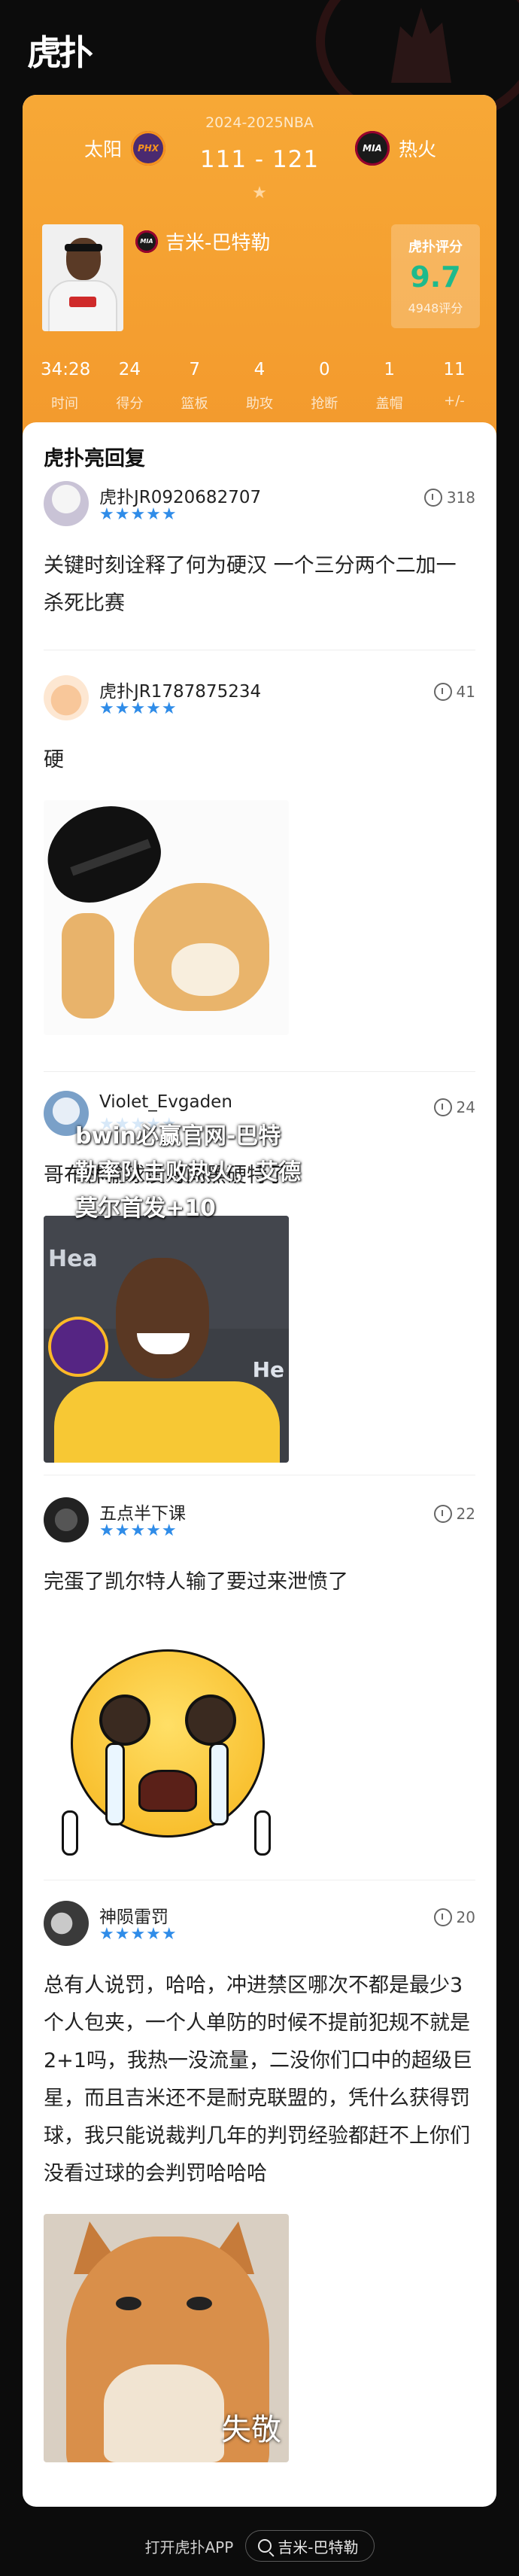 This screenshot has height=2576, width=519. What do you see at coordinates (142, 1512) in the screenshot?
I see `reply-username: 五点半下课` at bounding box center [142, 1512].